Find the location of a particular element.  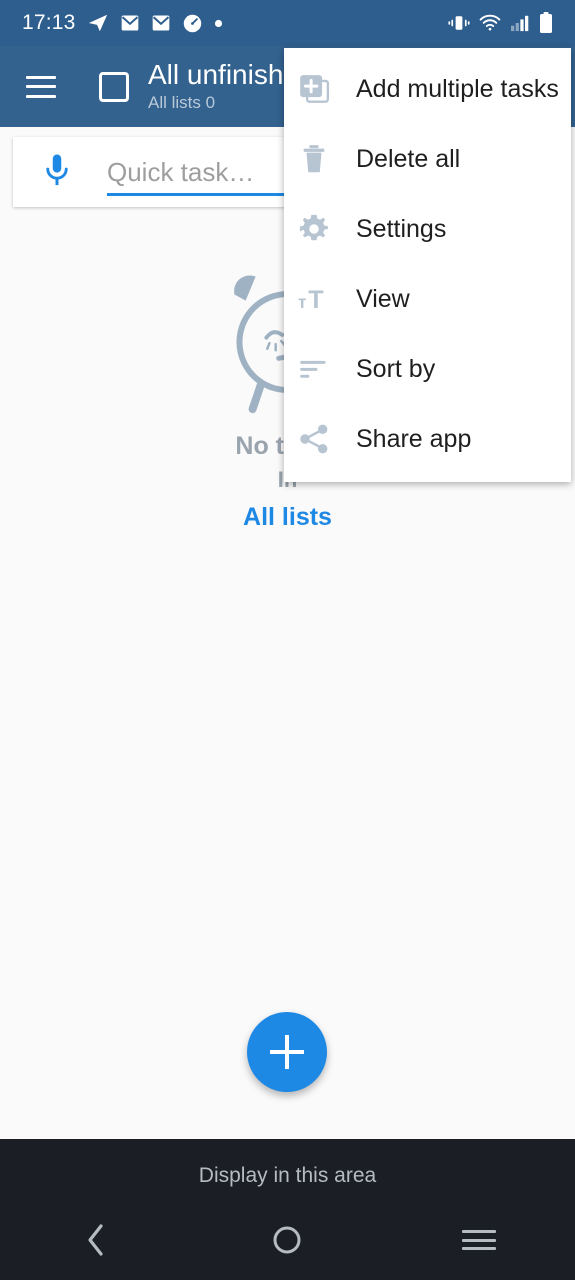

telegram-icon is located at coordinates (97, 23).